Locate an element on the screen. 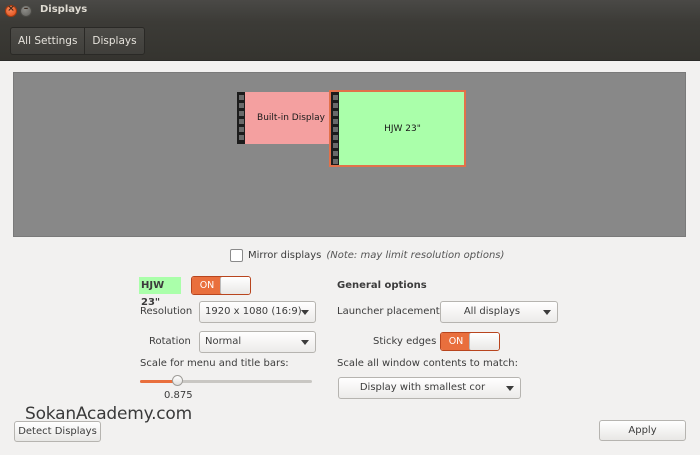  mirror-displays-label: Mirror displays is located at coordinates (284, 255).